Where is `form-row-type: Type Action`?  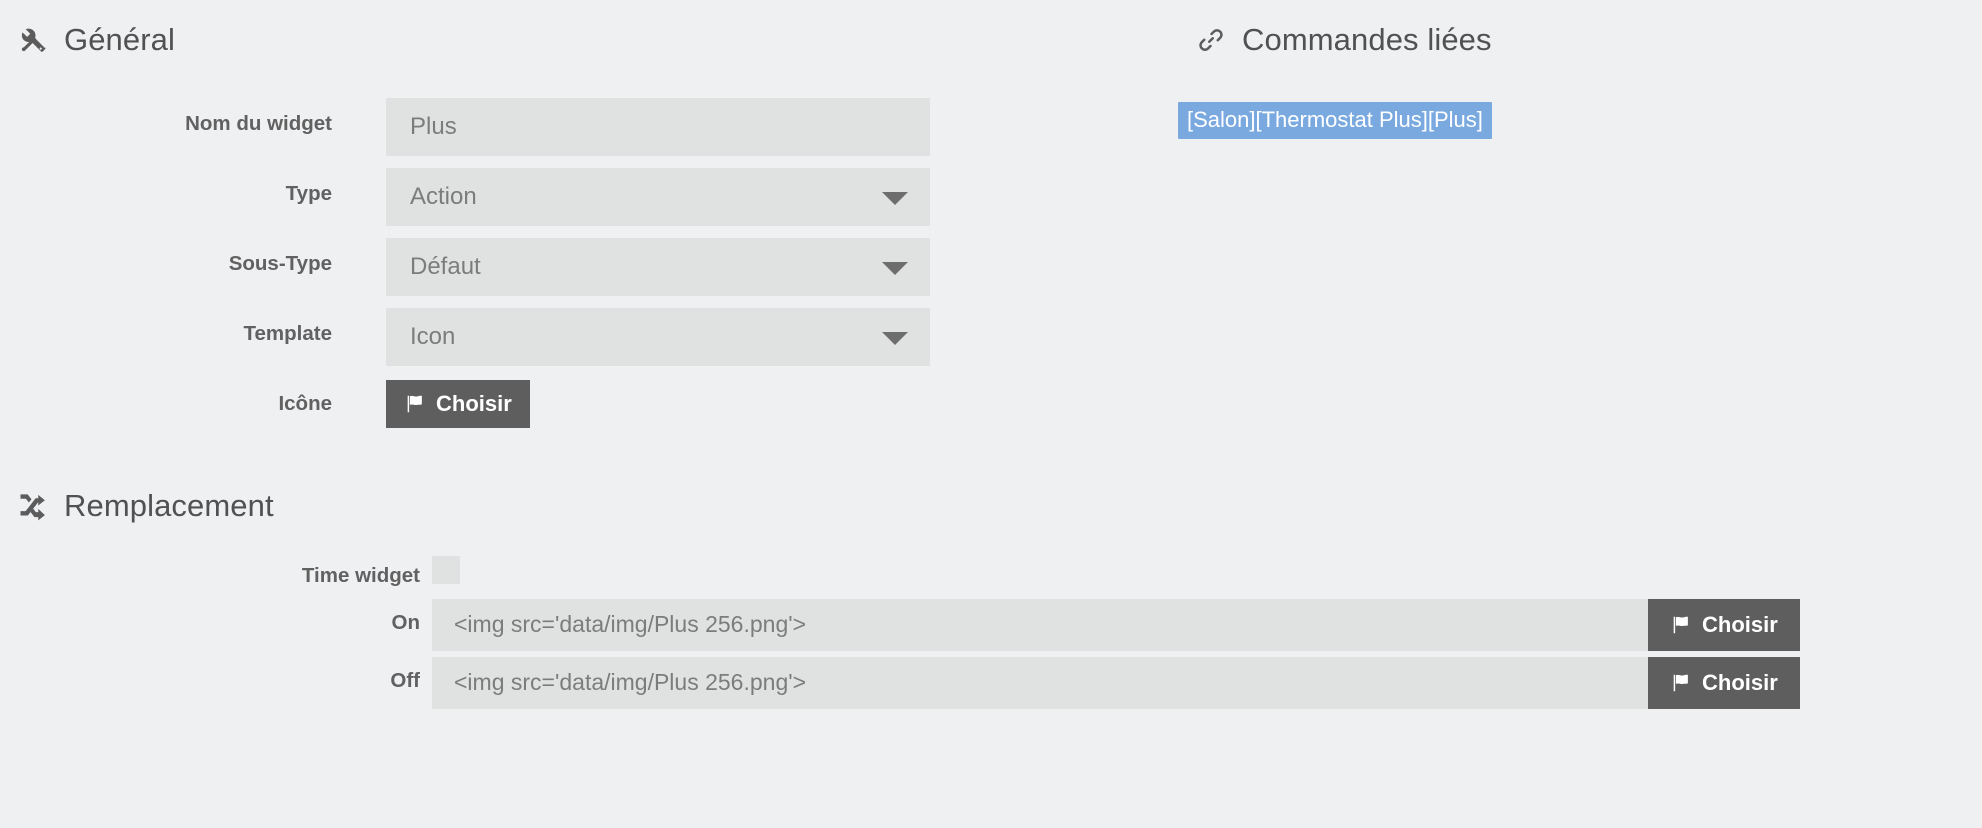 form-row-type: Type Action is located at coordinates (465, 197).